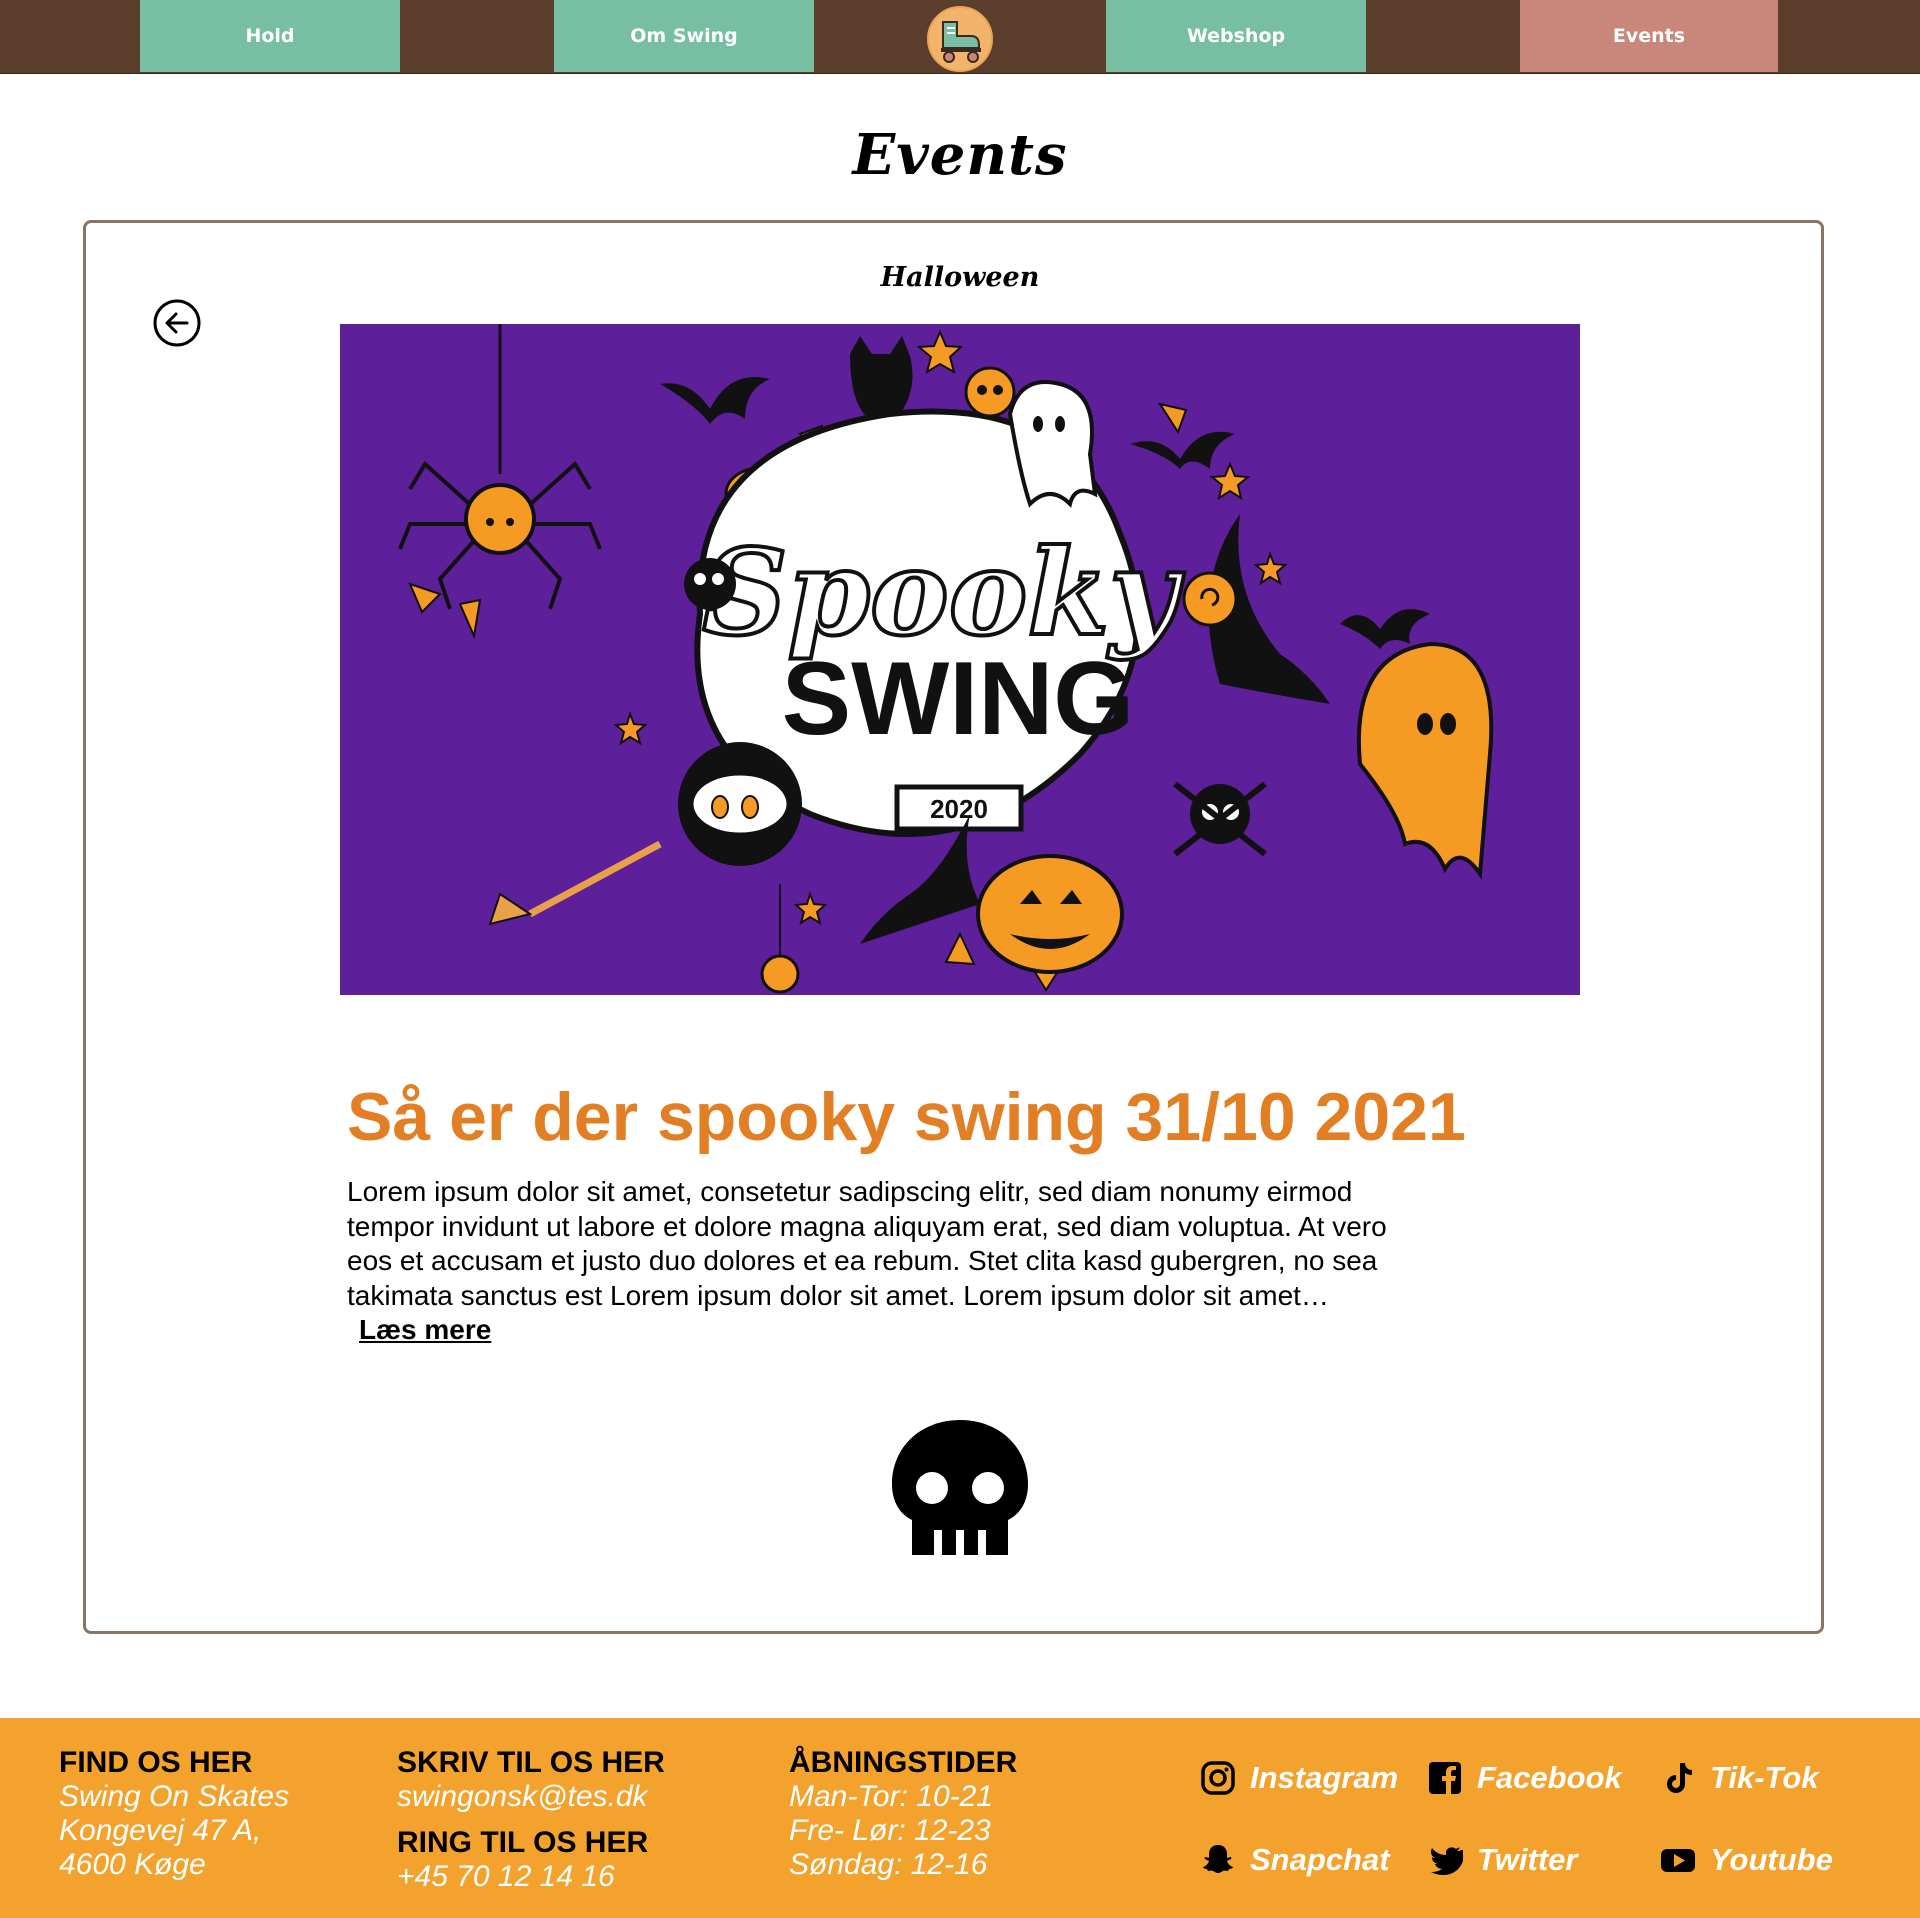 The height and width of the screenshot is (1918, 1920). Describe the element at coordinates (1218, 1859) in the screenshot. I see `snapchat-icon` at that location.